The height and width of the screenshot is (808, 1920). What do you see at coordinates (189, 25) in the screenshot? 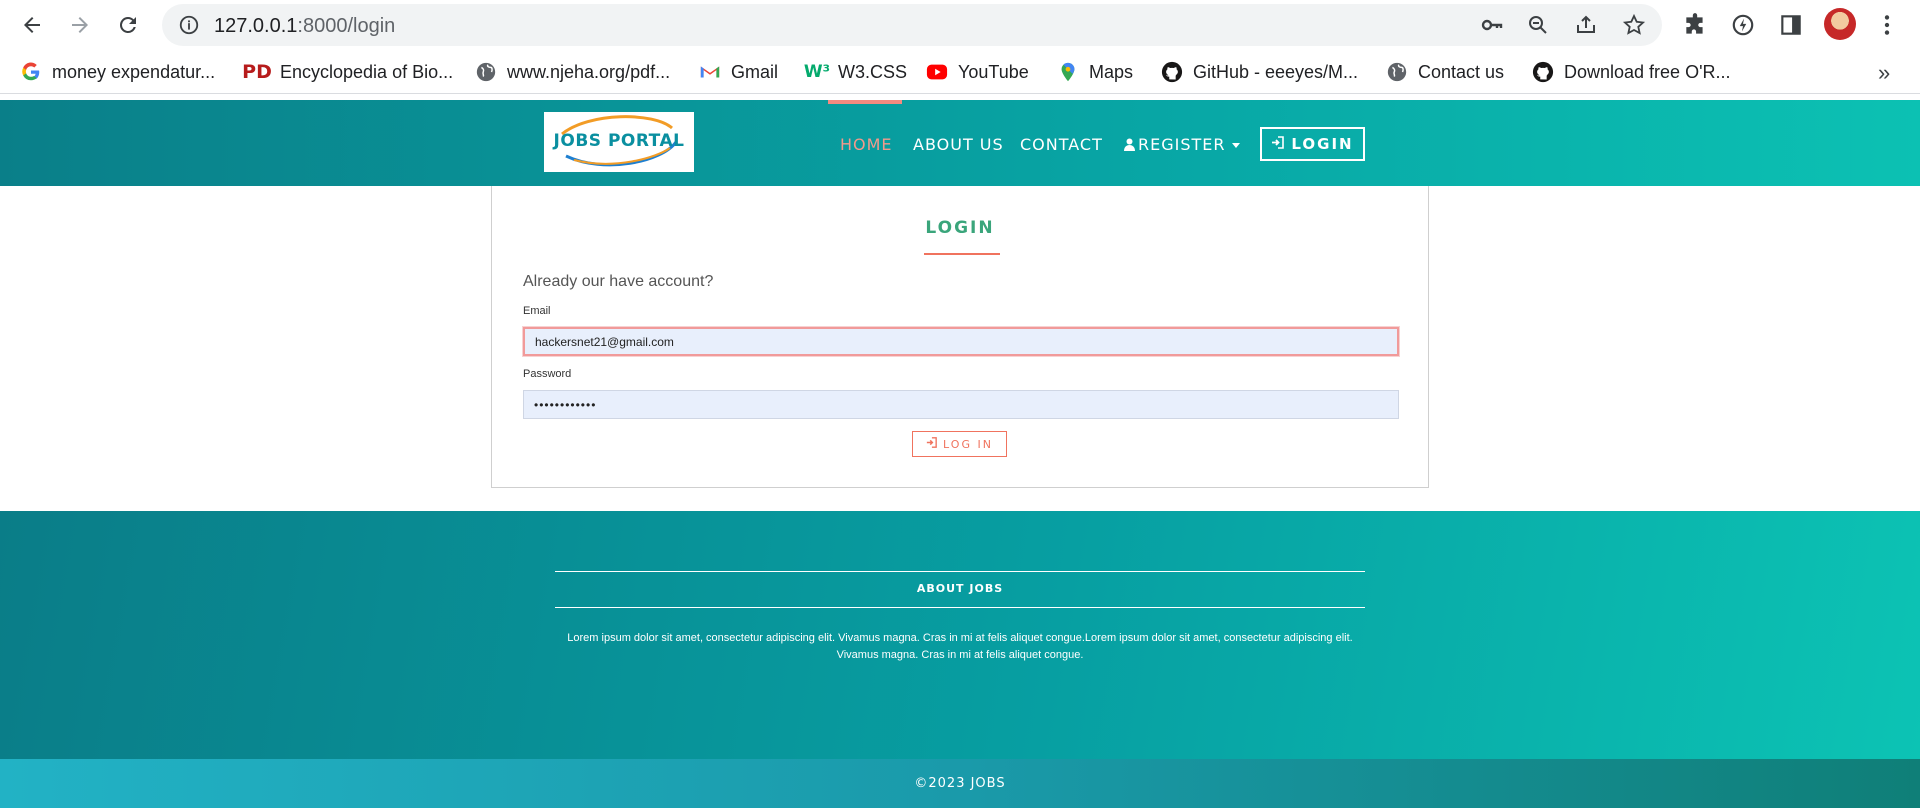
I see `info-icon` at bounding box center [189, 25].